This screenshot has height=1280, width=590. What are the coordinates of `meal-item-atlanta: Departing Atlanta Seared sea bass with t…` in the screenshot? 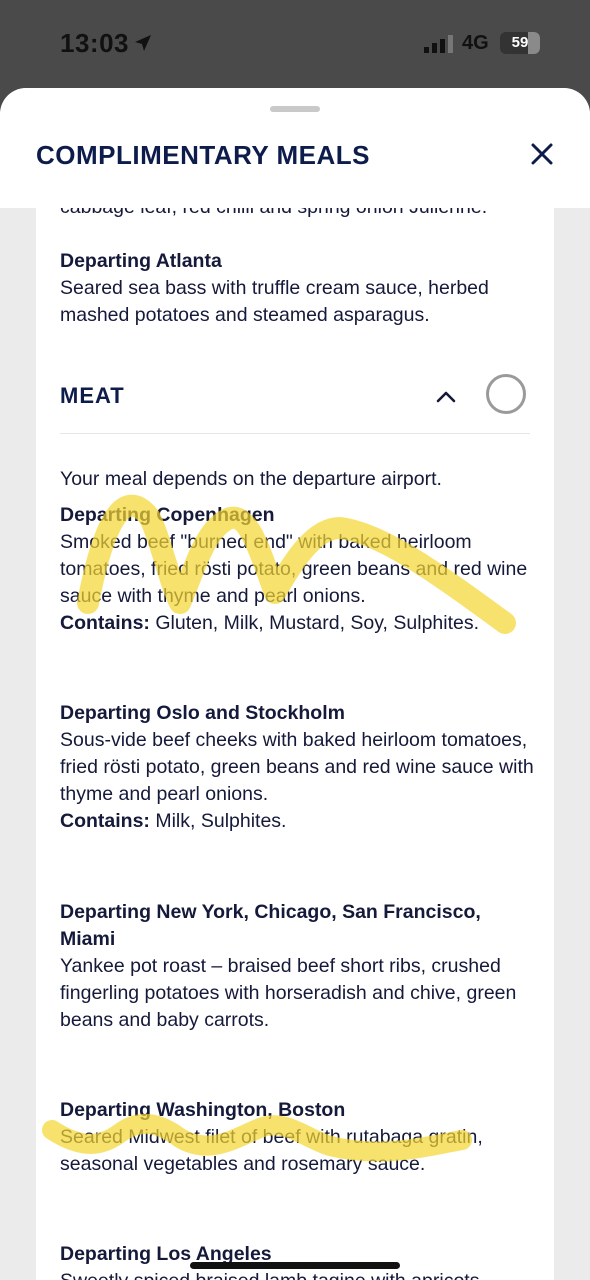 It's located at (300, 288).